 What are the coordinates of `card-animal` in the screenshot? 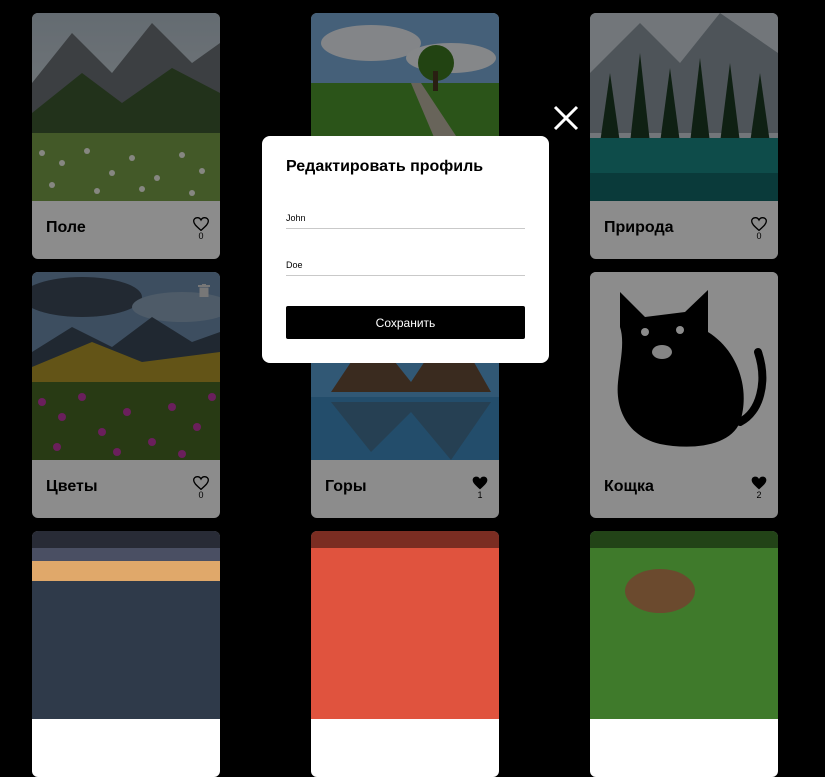 It's located at (684, 654).